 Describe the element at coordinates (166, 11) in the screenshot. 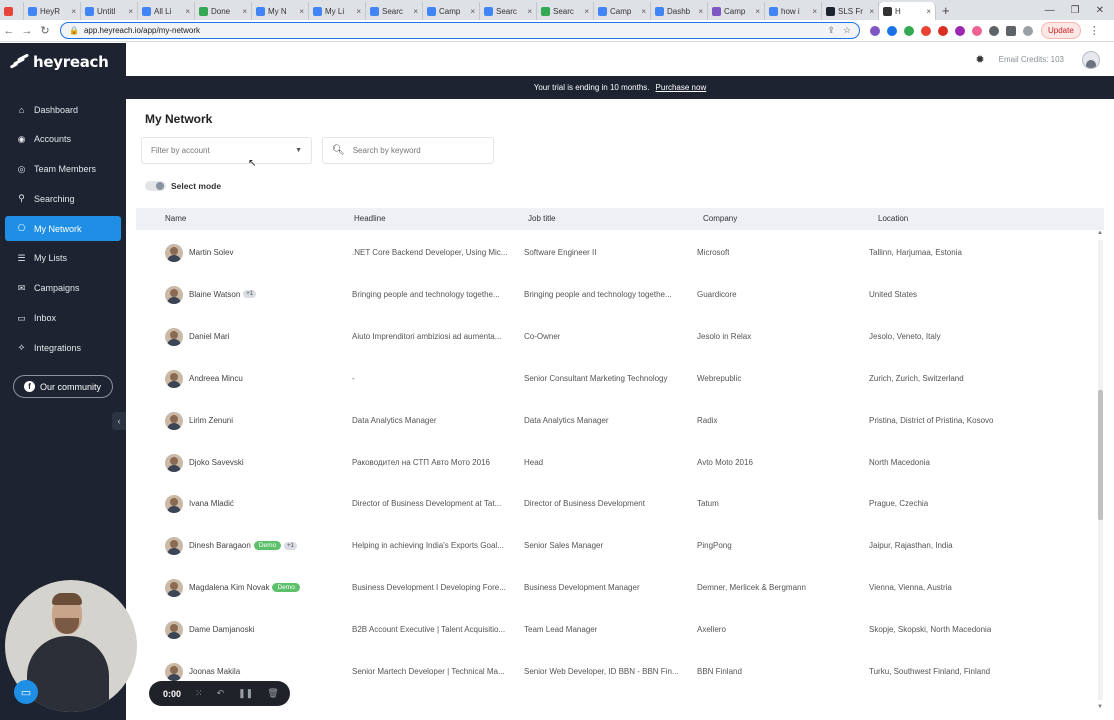

I see `browser-tab: All Li ×` at that location.